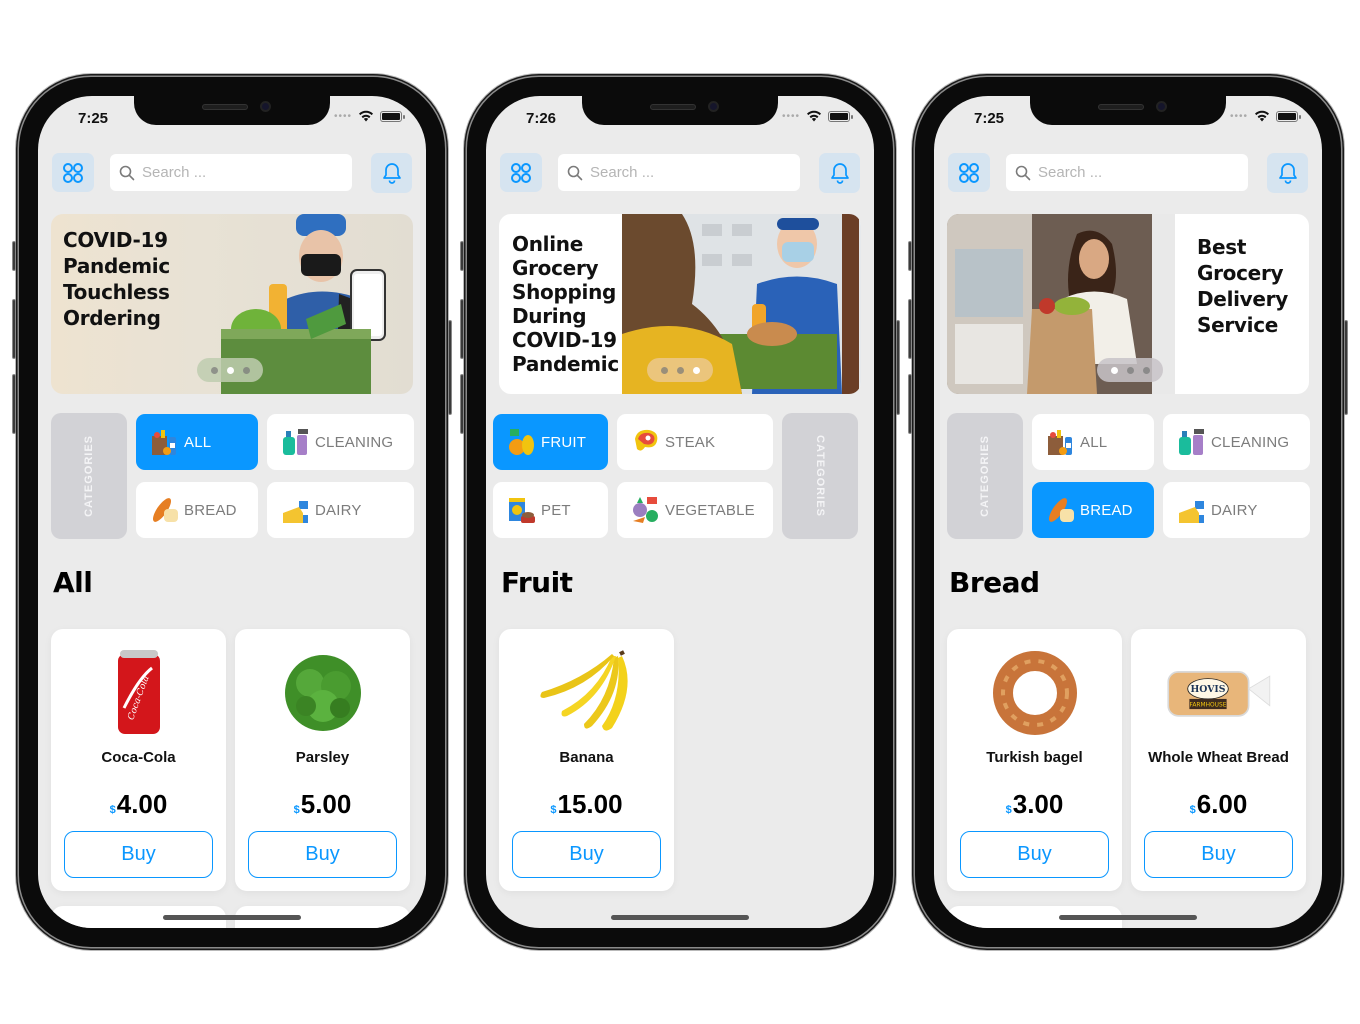  Describe the element at coordinates (690, 442) in the screenshot. I see `category-label: STEAK` at that location.